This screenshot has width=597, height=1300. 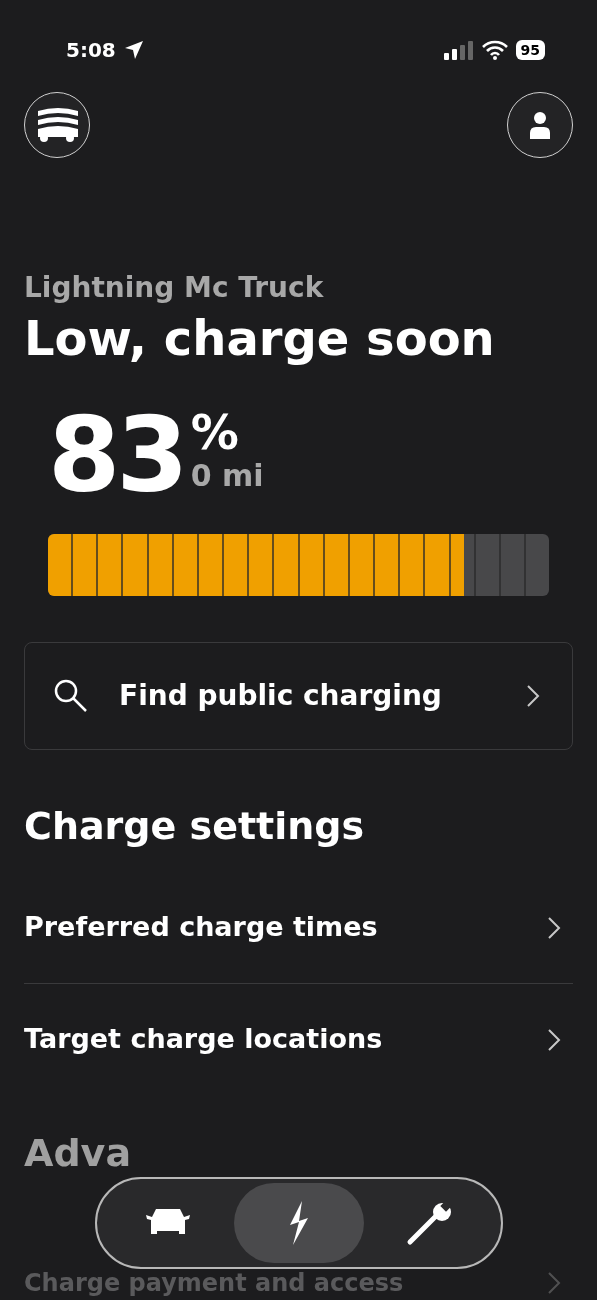 What do you see at coordinates (91, 50) in the screenshot?
I see `status-time: 5:08` at bounding box center [91, 50].